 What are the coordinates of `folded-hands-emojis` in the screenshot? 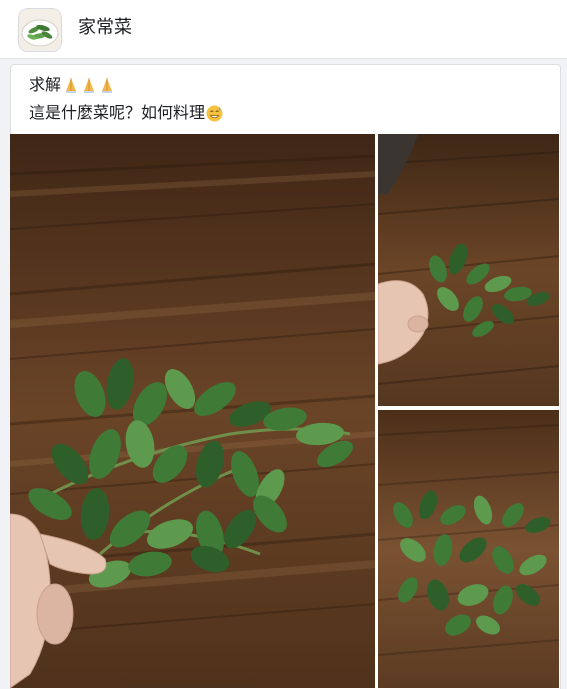 It's located at (90, 85).